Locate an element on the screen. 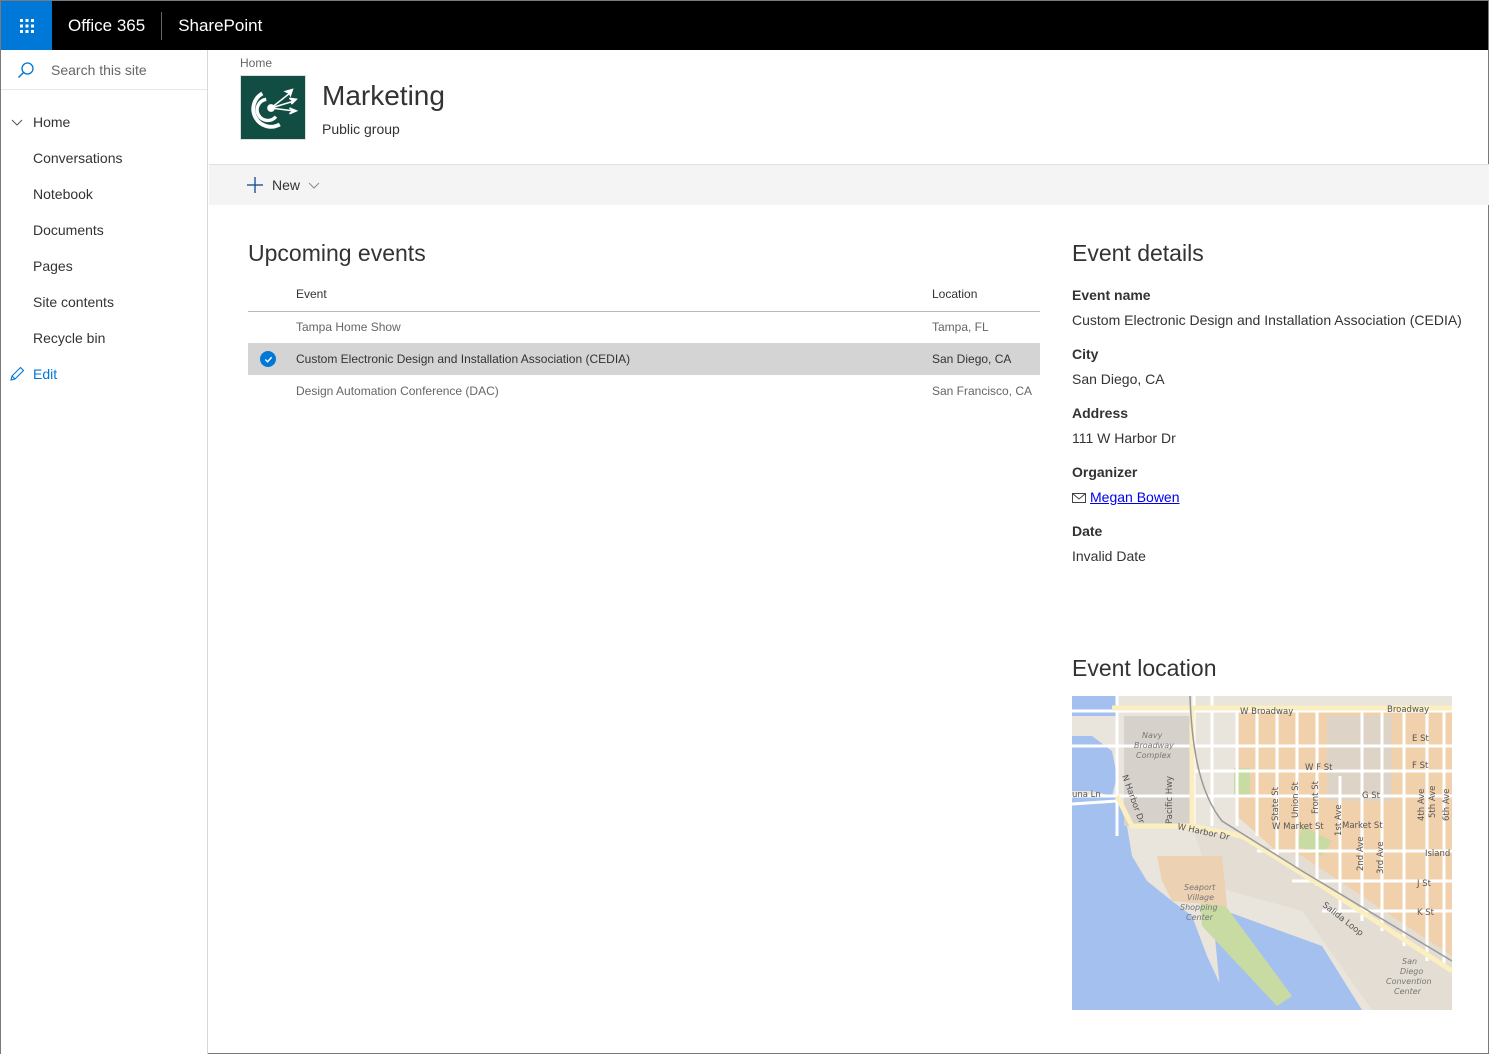 This screenshot has height=1054, width=1489. map-label-seaport-4: Center is located at coordinates (1200, 917).